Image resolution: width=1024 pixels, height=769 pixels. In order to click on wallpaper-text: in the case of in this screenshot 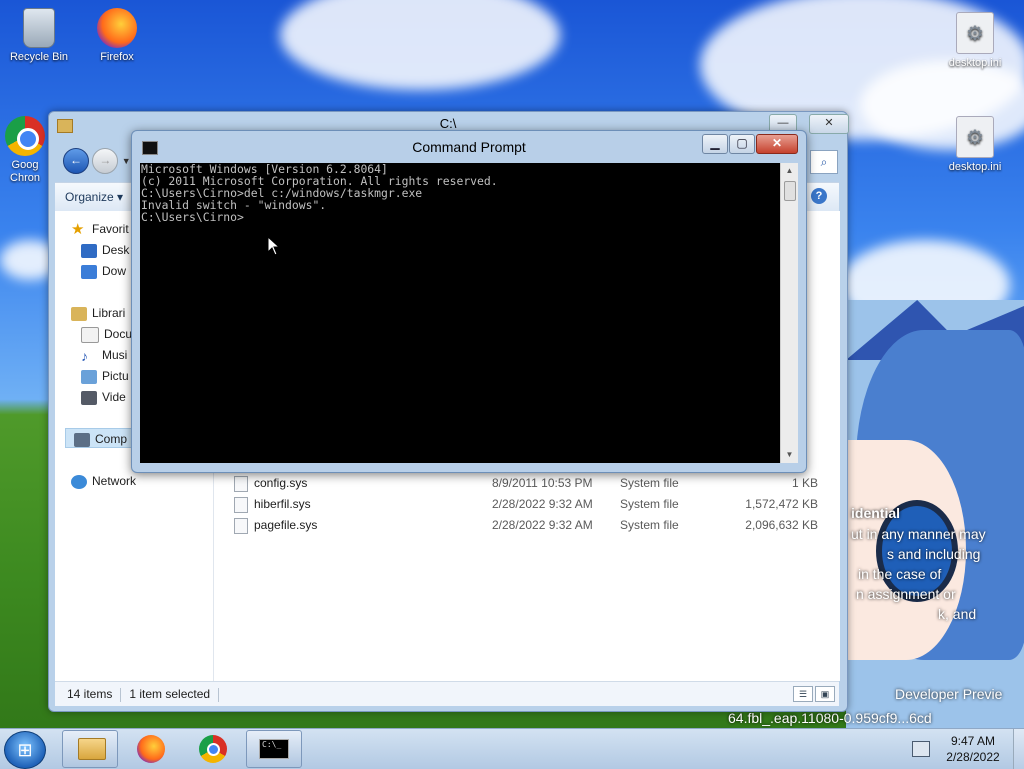, I will do `click(900, 574)`.